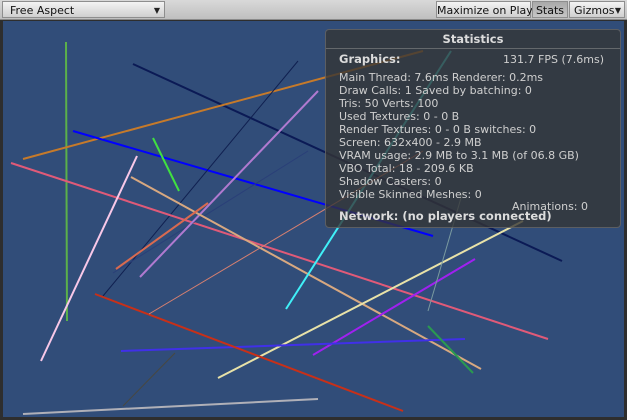 The width and height of the screenshot is (627, 420). I want to click on stat-line: Draw Calls: 1 Saved by batching: 0, so click(435, 90).